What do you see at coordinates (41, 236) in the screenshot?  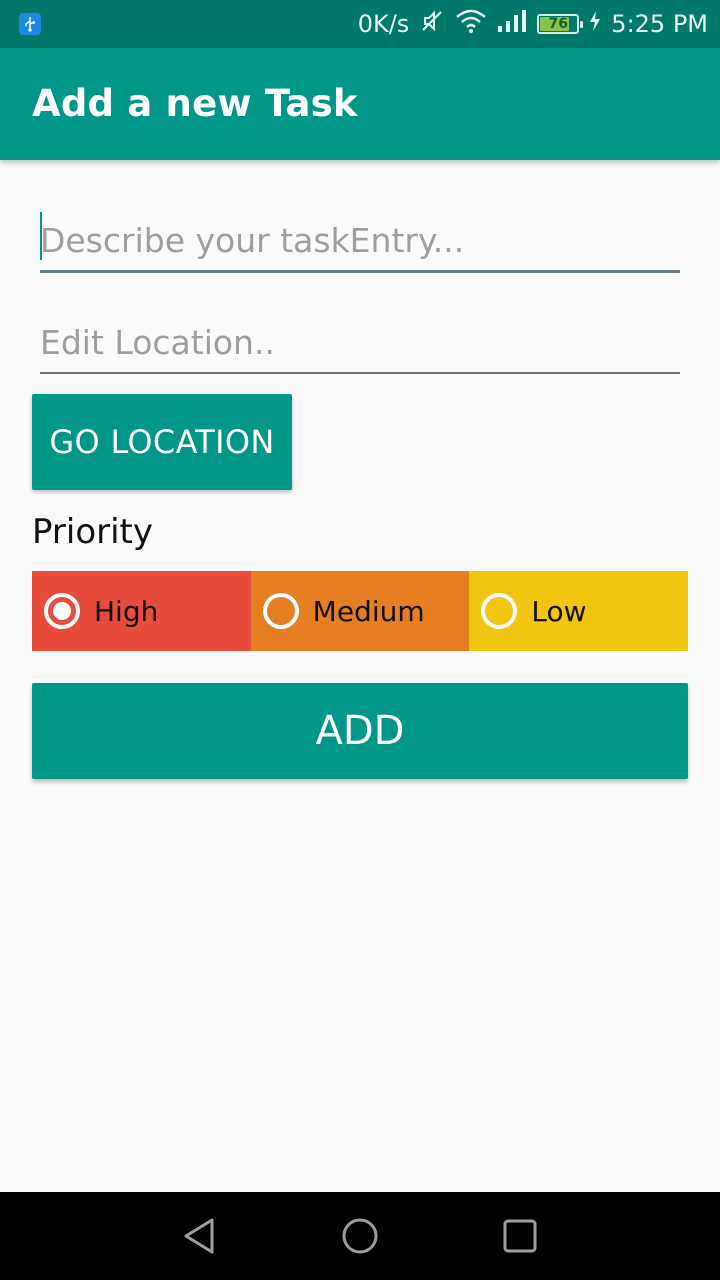 I see `text-cursor` at bounding box center [41, 236].